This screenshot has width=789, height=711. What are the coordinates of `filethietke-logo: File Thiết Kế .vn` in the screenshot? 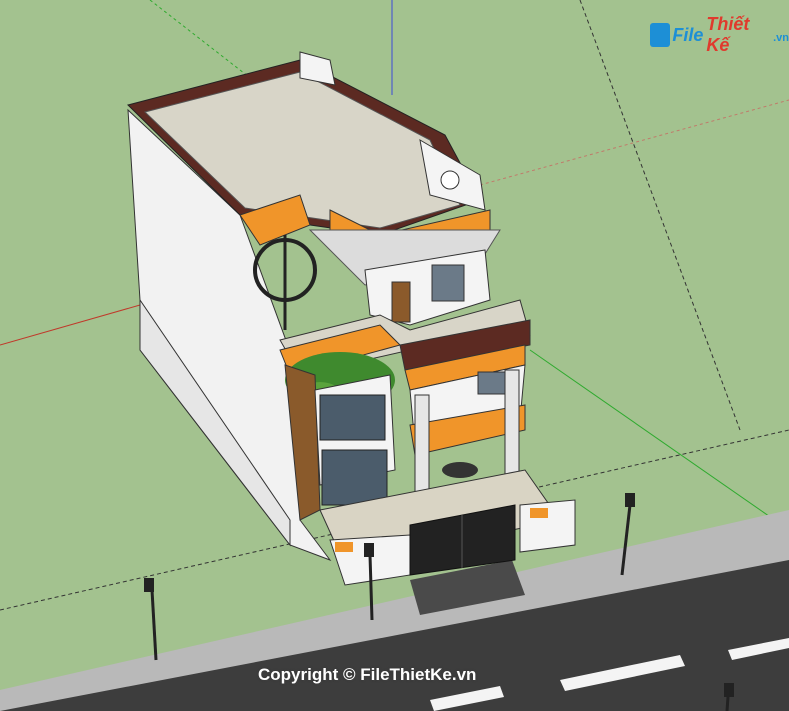 It's located at (719, 35).